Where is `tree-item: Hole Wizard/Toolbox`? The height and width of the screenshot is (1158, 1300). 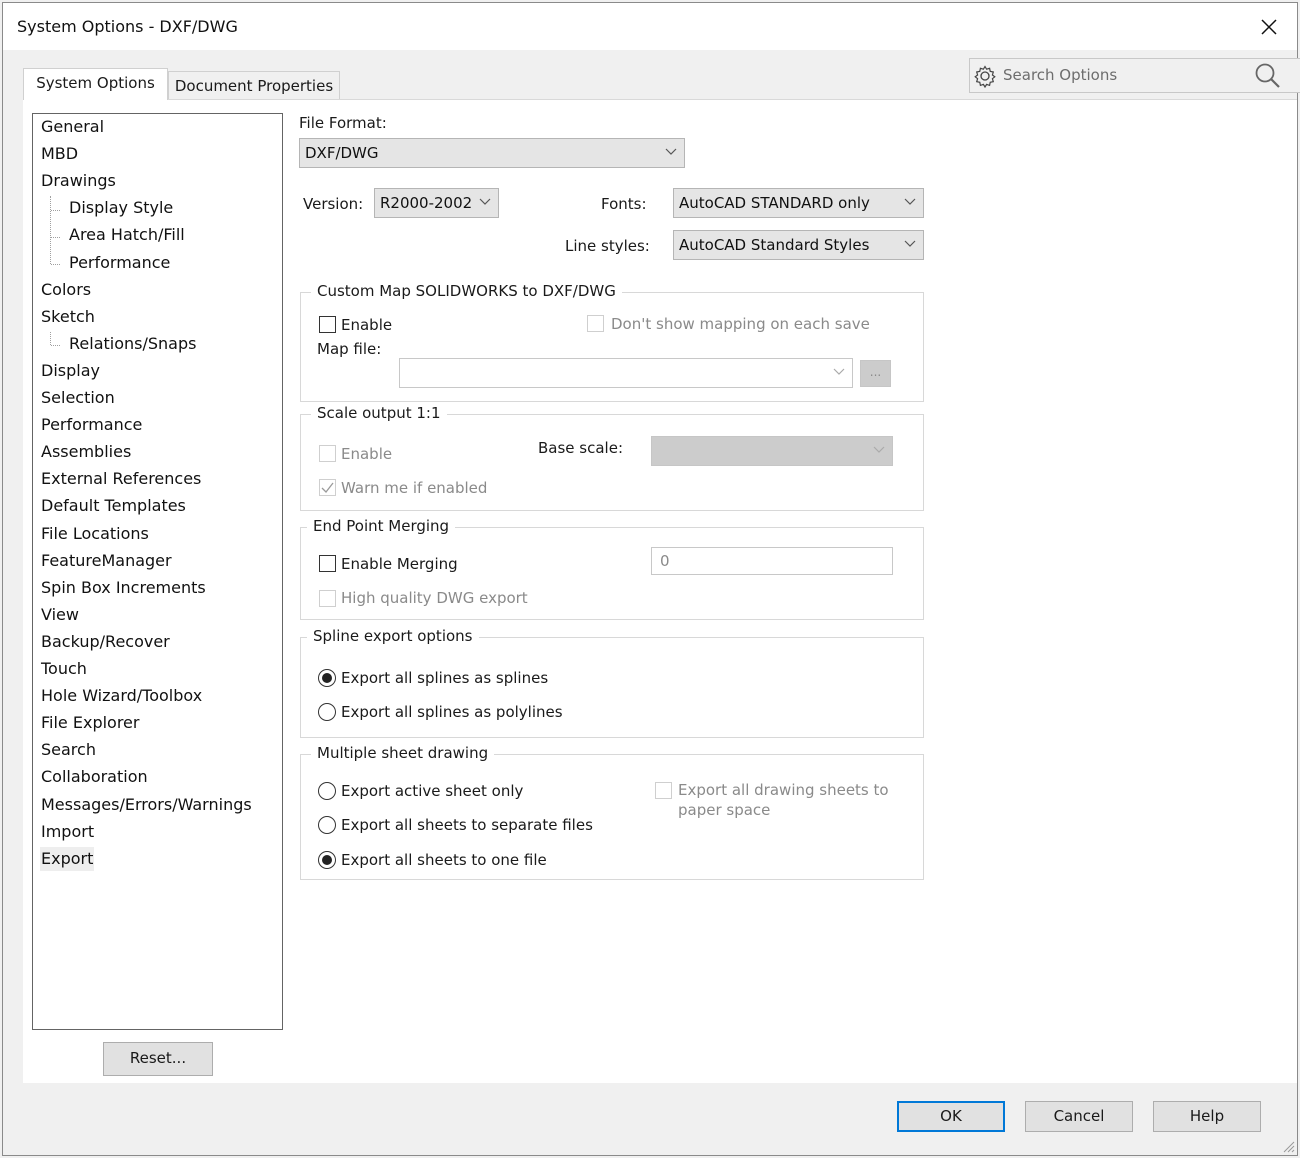
tree-item: Hole Wizard/Toolbox is located at coordinates (121, 696).